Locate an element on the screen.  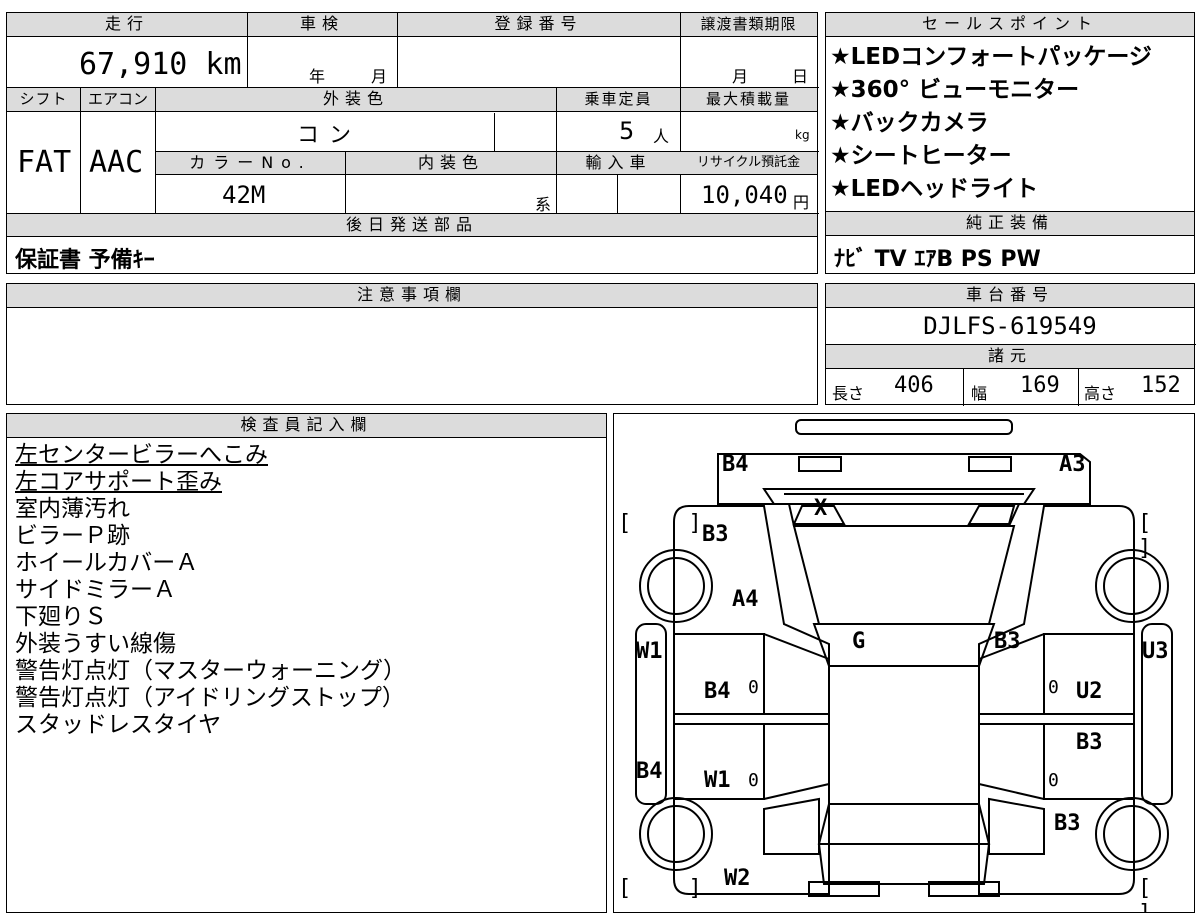
chassis-value: DJLFS-619549 is located at coordinates (1010, 326).